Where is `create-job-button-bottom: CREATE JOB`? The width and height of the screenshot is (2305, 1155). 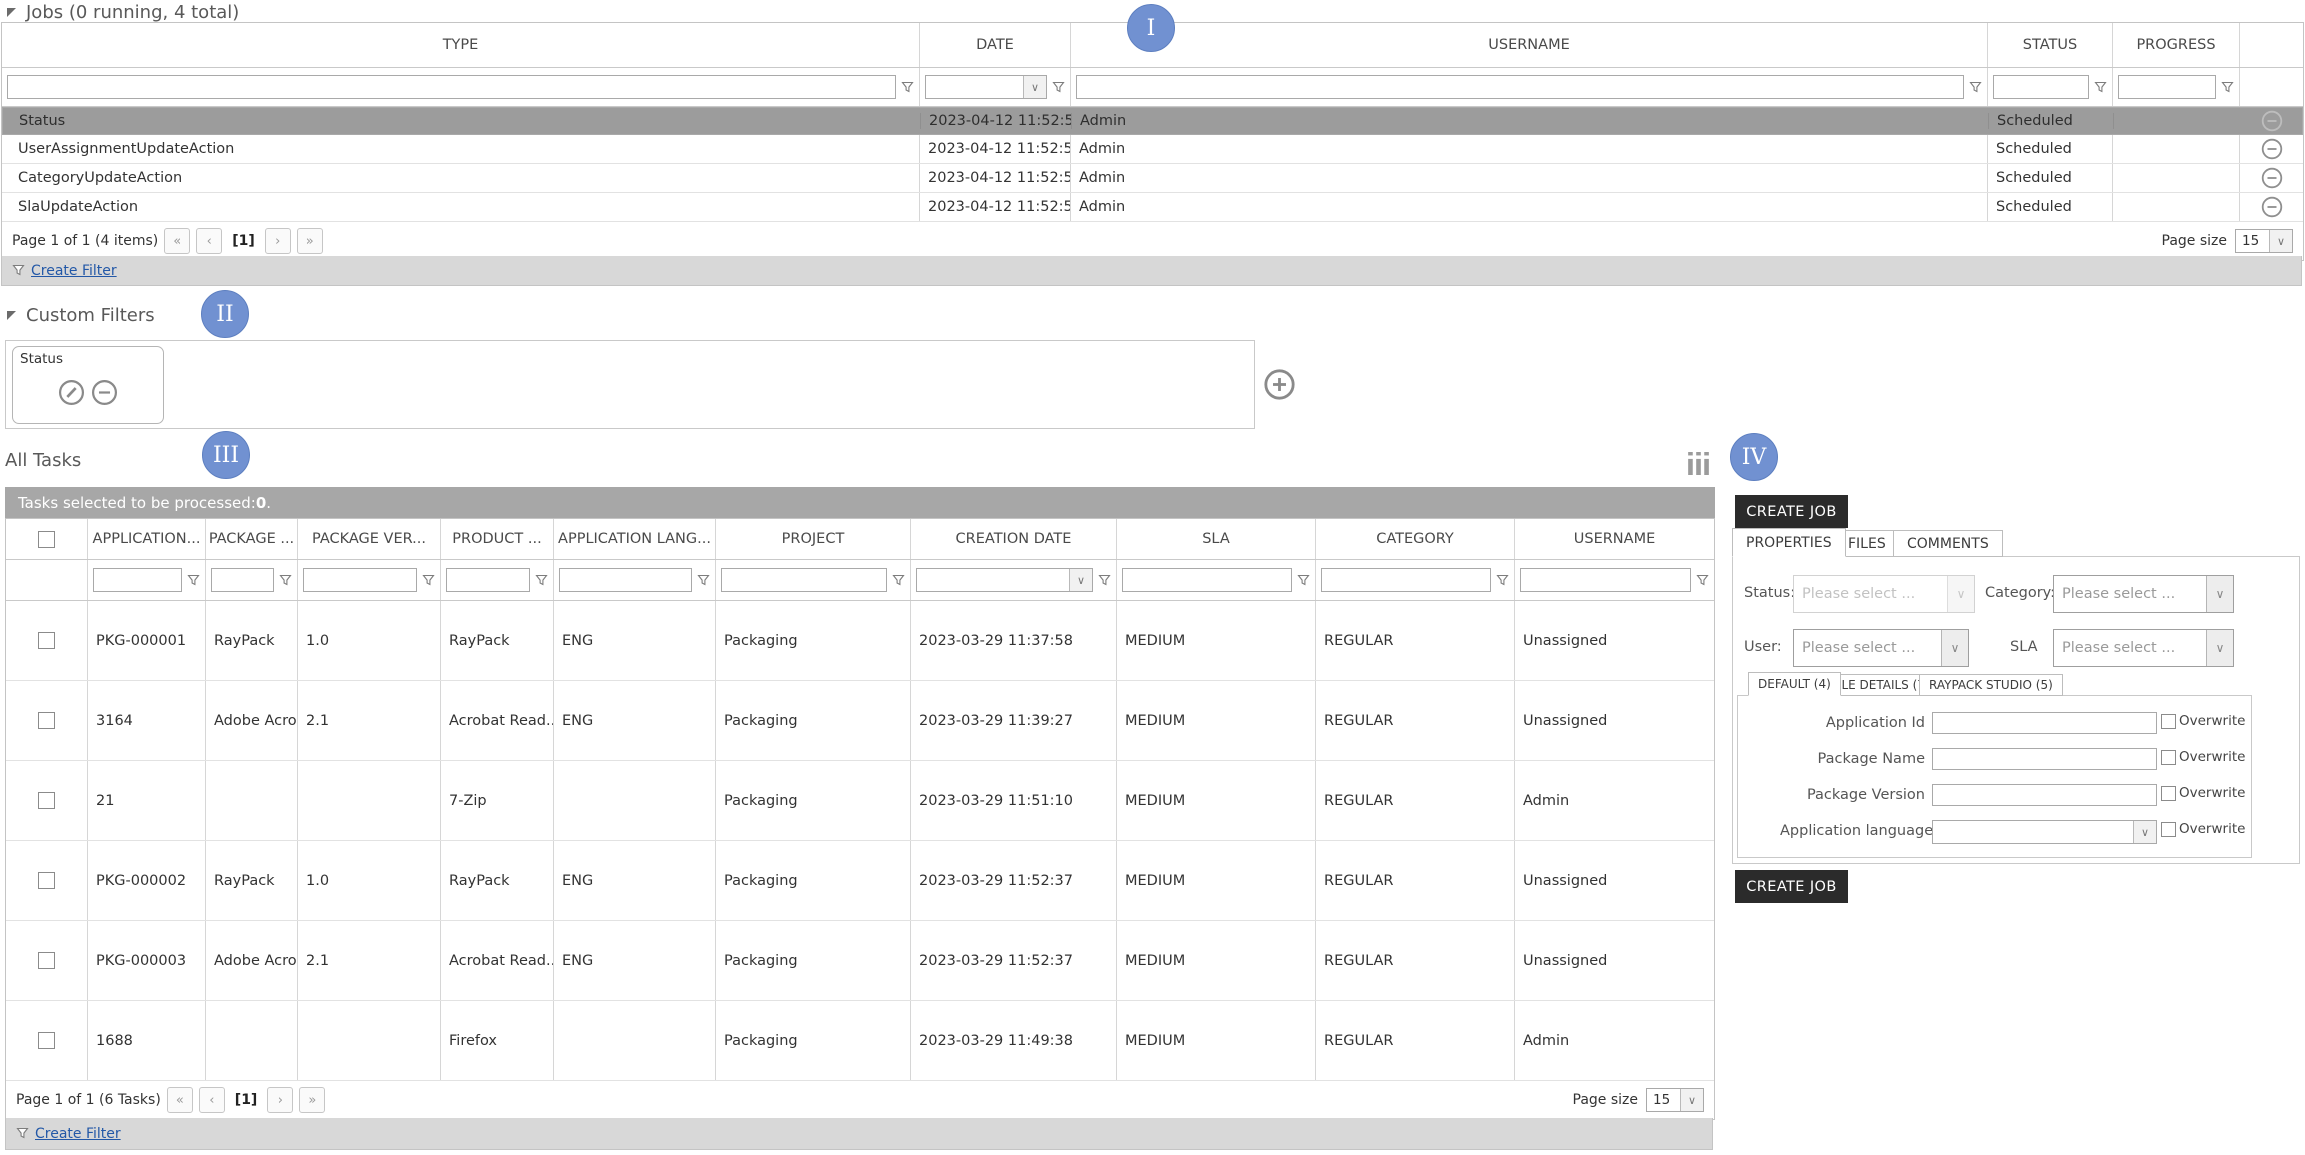
create-job-button-bottom: CREATE JOB is located at coordinates (1791, 886).